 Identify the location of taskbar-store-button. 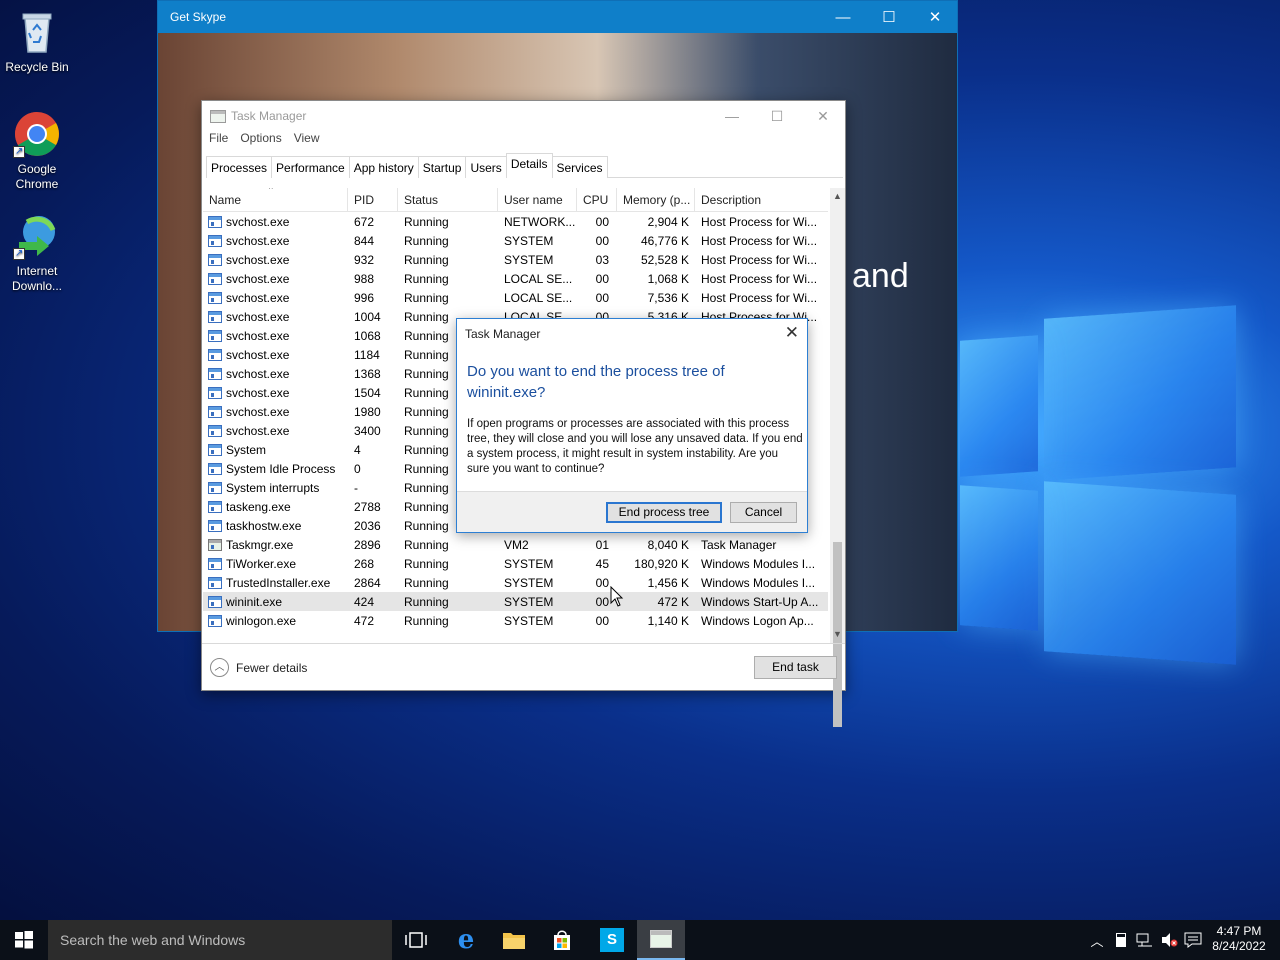
(562, 940).